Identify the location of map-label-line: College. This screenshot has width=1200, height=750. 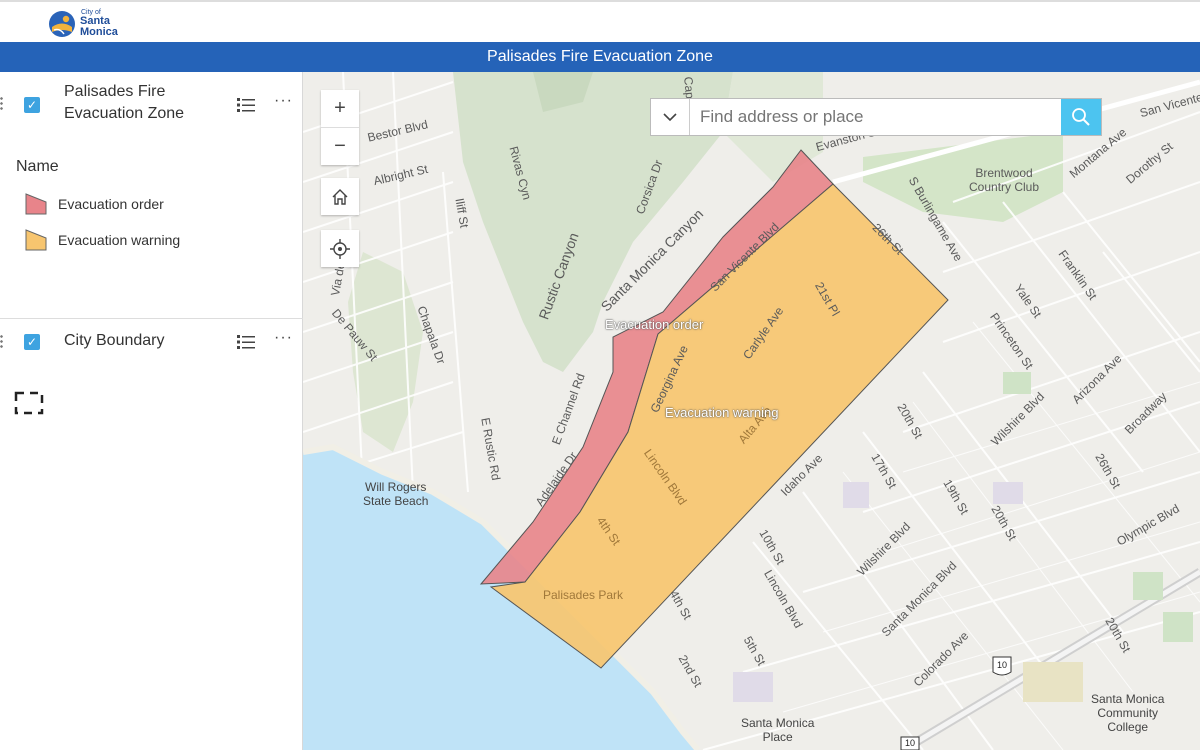
(1128, 727).